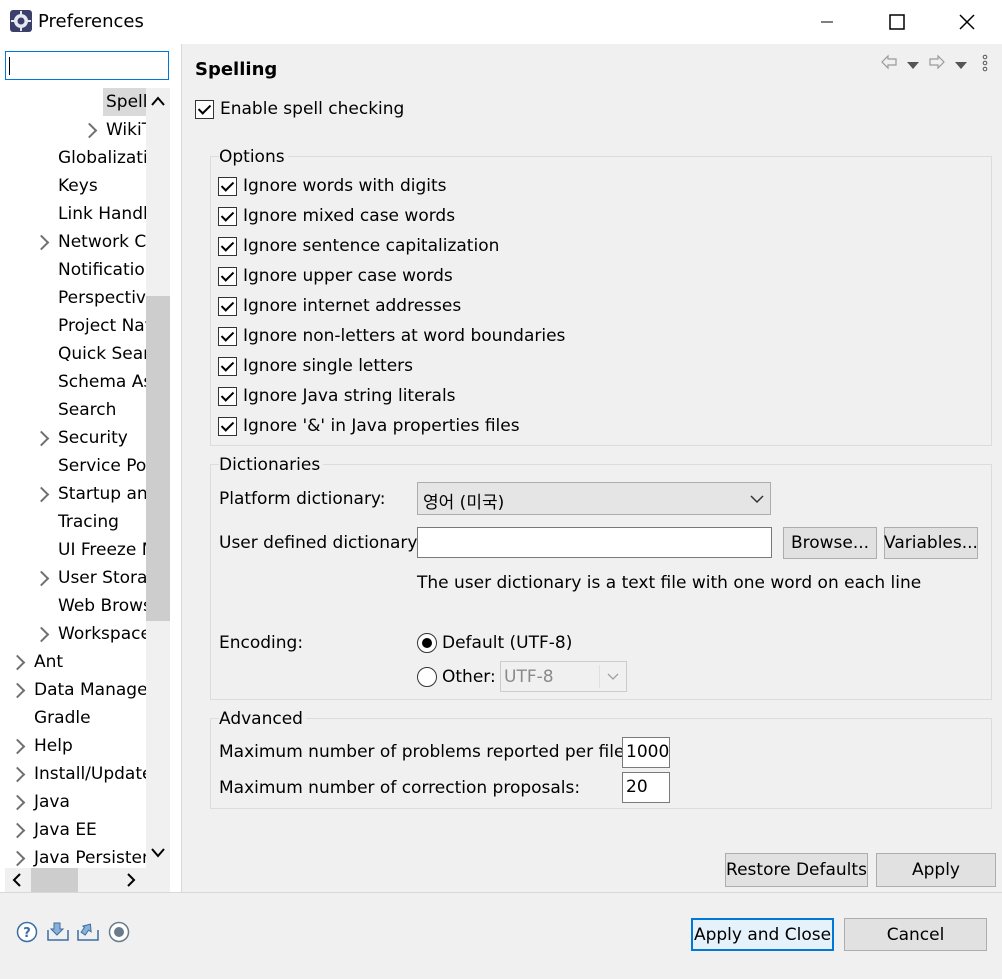 This screenshot has height=979, width=1002. Describe the element at coordinates (594, 498) in the screenshot. I see `platform-dictionary-select: 영어 (미국)` at that location.